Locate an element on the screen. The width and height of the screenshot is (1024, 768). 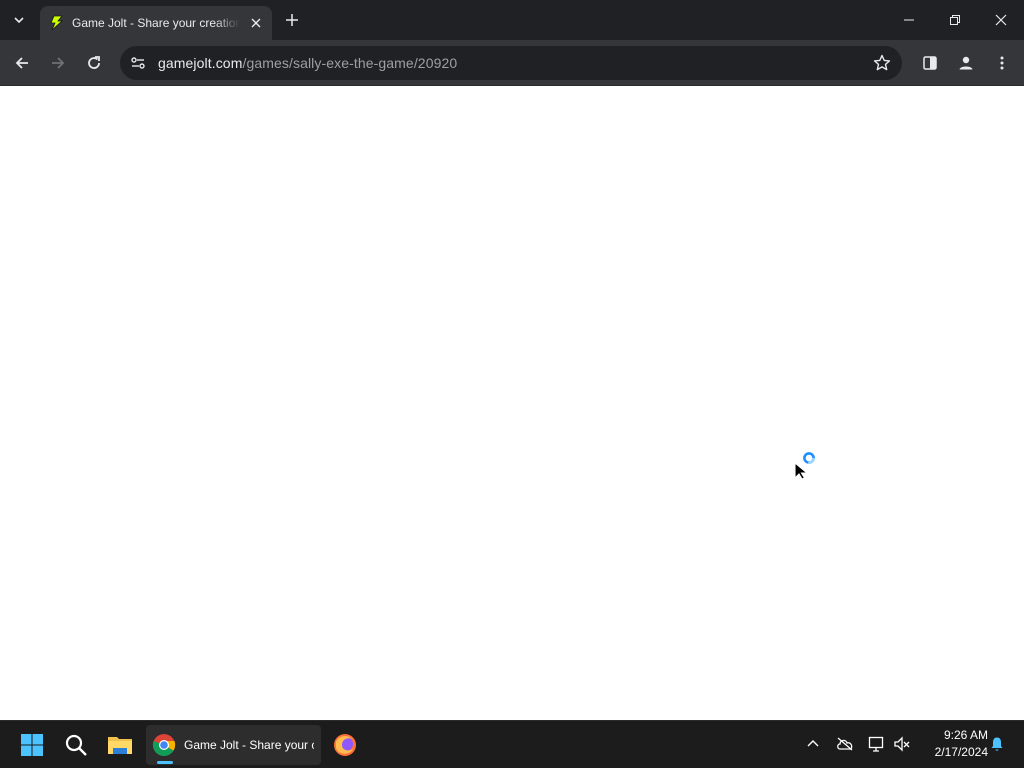
reload-button is located at coordinates (94, 63).